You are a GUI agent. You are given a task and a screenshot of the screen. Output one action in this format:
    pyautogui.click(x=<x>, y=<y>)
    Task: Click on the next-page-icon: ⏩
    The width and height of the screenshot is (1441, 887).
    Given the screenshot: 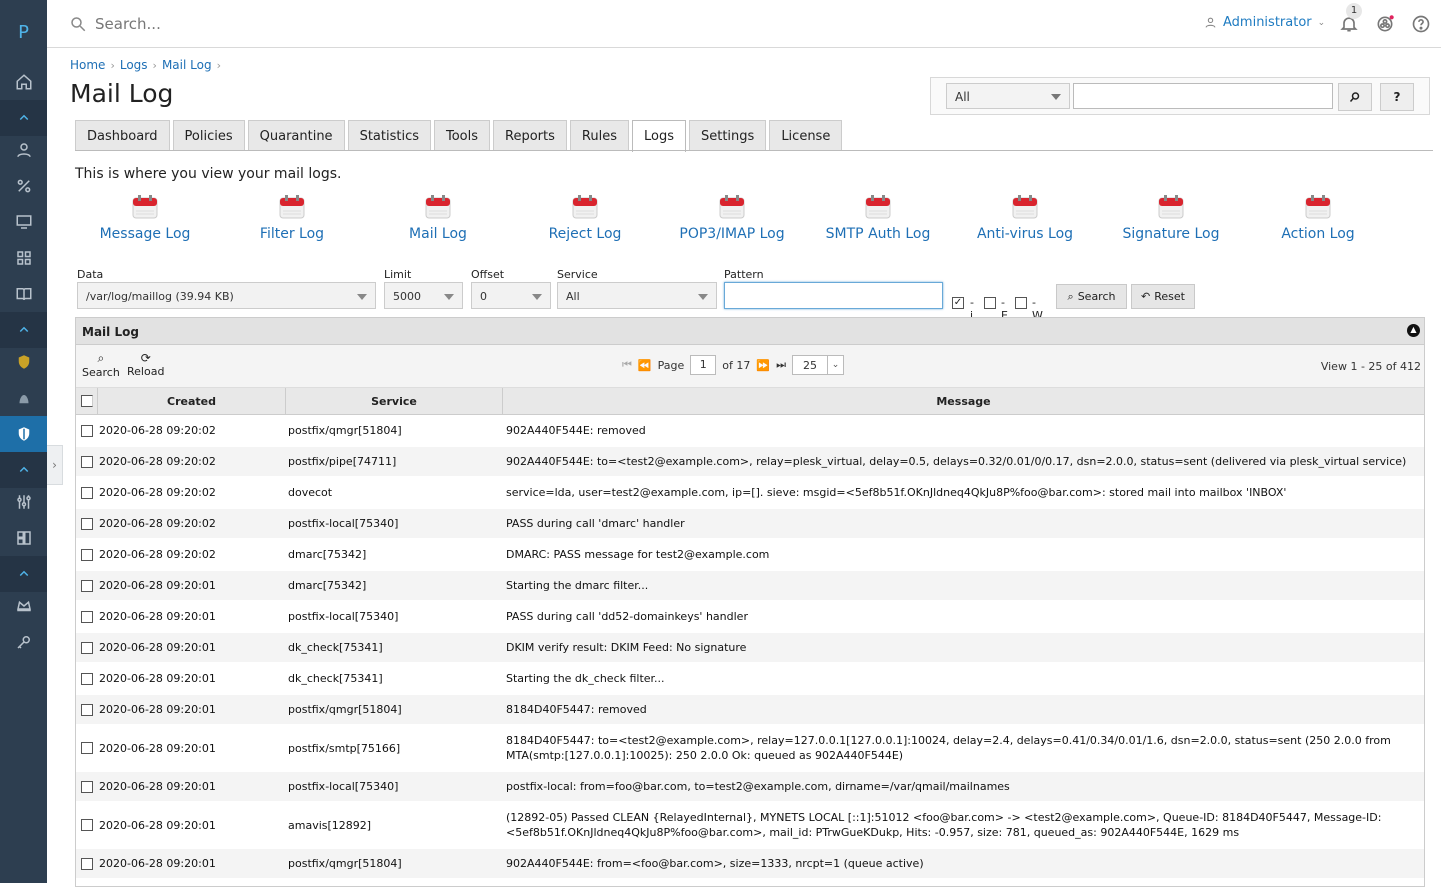 What is the action you would take?
    pyautogui.click(x=763, y=365)
    